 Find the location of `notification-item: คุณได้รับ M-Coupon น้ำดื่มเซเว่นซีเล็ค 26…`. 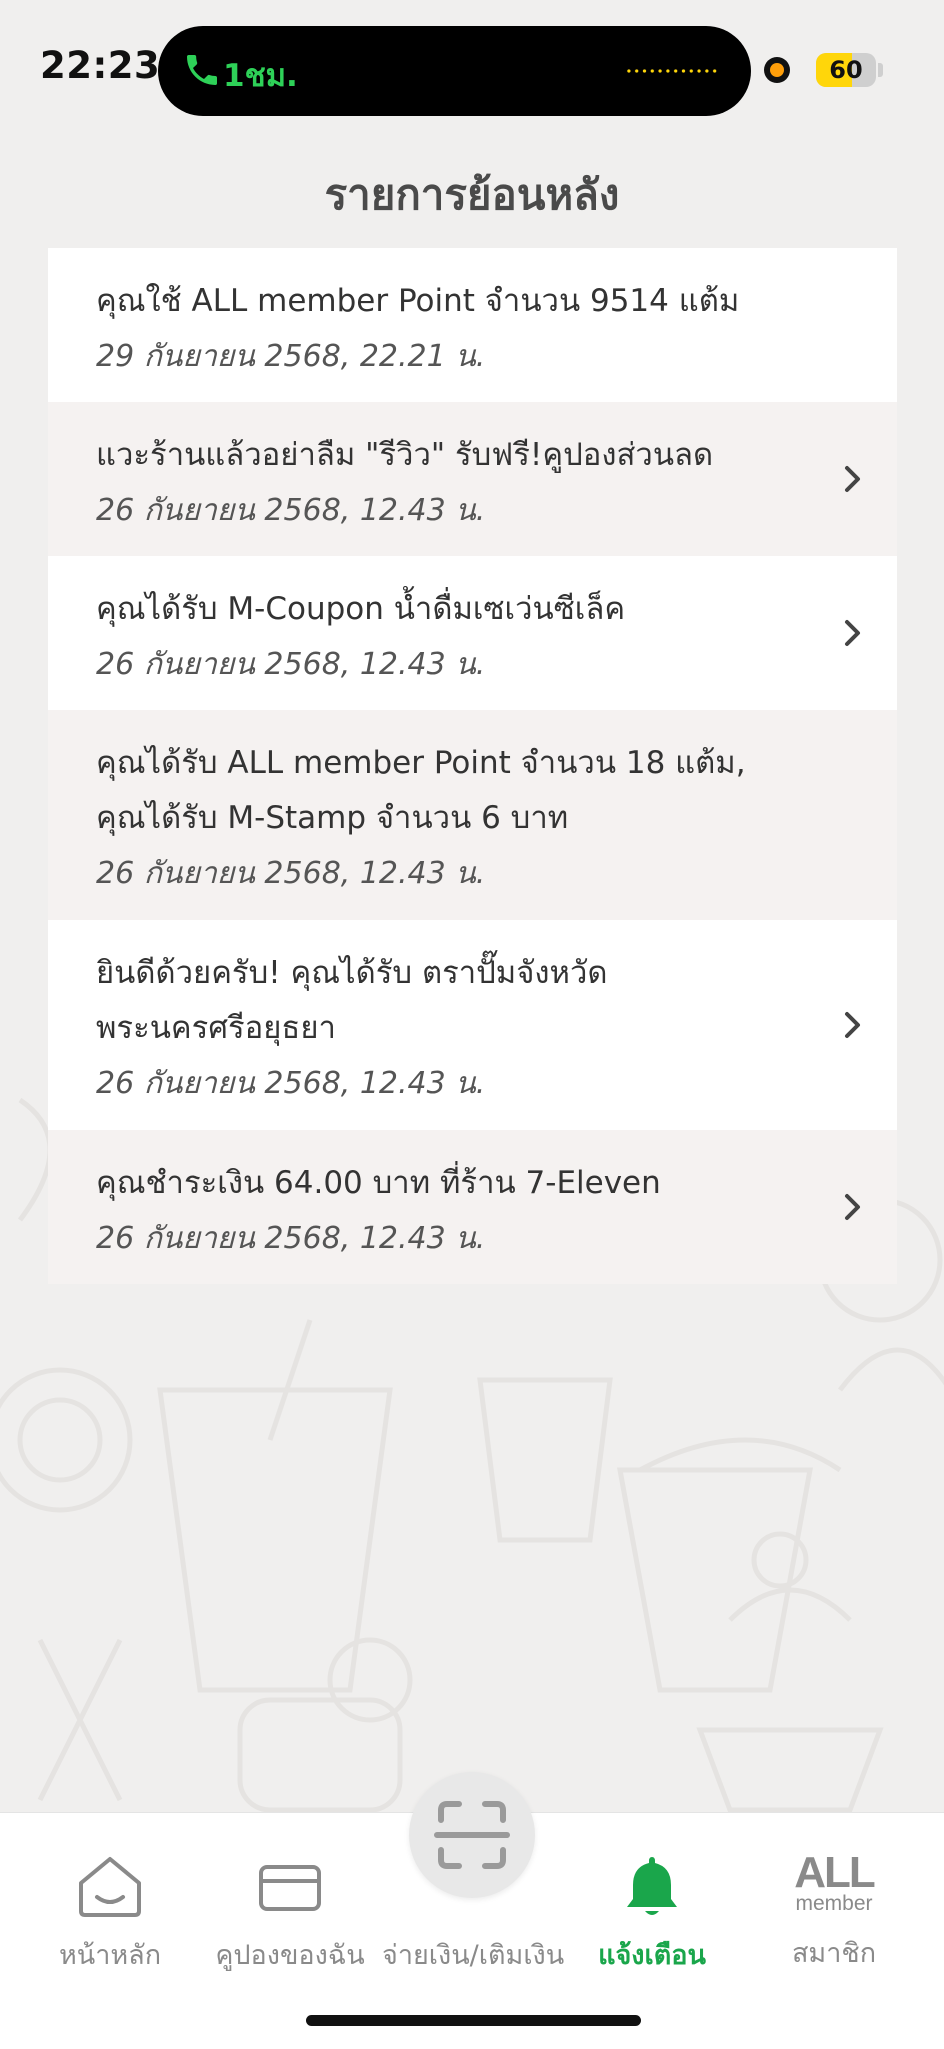

notification-item: คุณได้รับ M-Coupon น้ำดื่มเซเว่นซีเล็ค 26… is located at coordinates (472, 633).